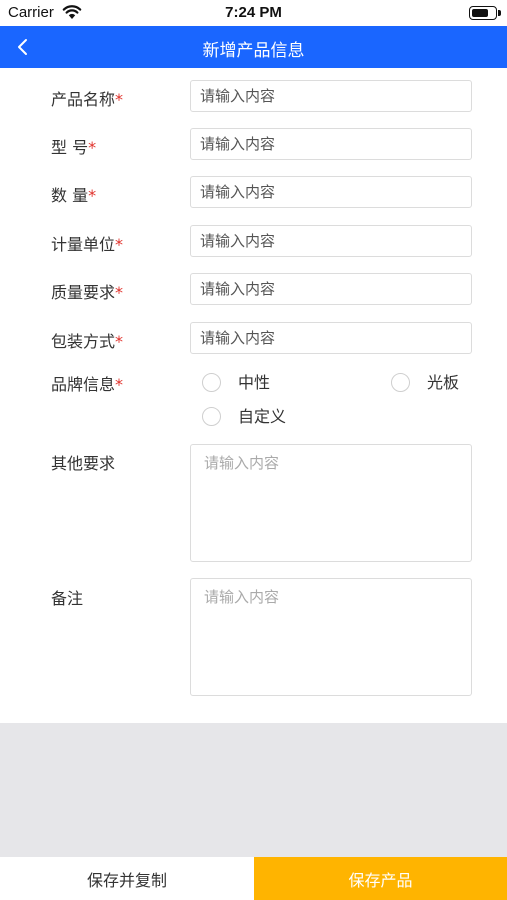 This screenshot has width=507, height=900. Describe the element at coordinates (331, 637) in the screenshot. I see `remark-textarea` at that location.